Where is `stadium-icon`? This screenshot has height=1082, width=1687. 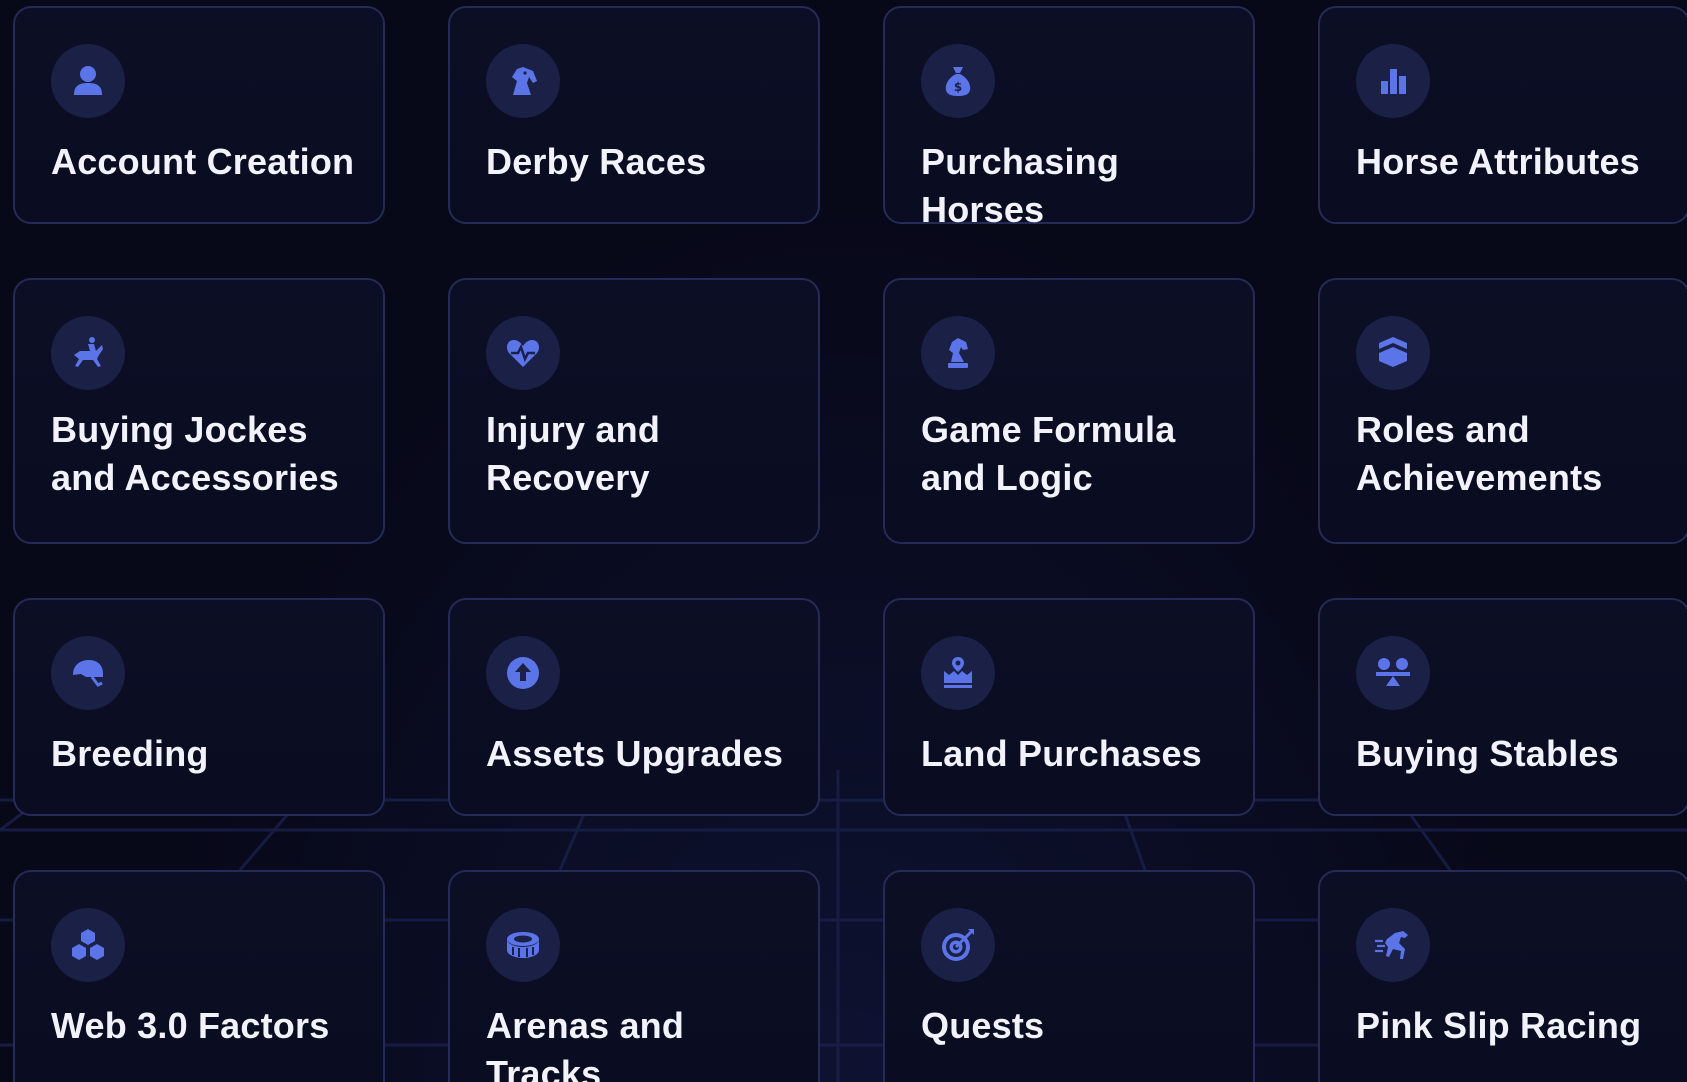 stadium-icon is located at coordinates (523, 945).